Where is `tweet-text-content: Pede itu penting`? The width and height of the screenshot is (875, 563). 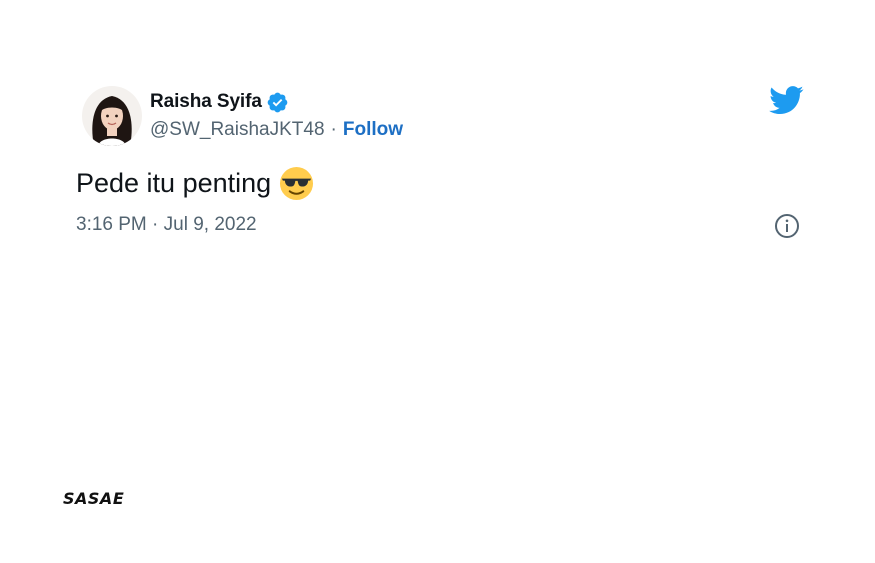
tweet-text-content: Pede itu penting is located at coordinates (174, 183).